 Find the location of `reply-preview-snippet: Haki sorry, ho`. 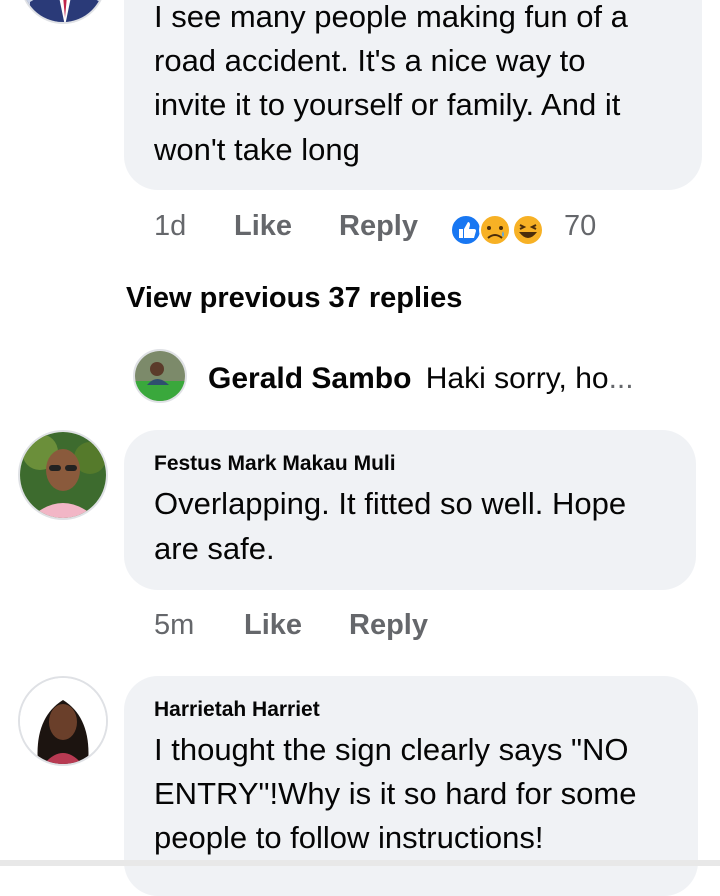

reply-preview-snippet: Haki sorry, ho is located at coordinates (517, 378).